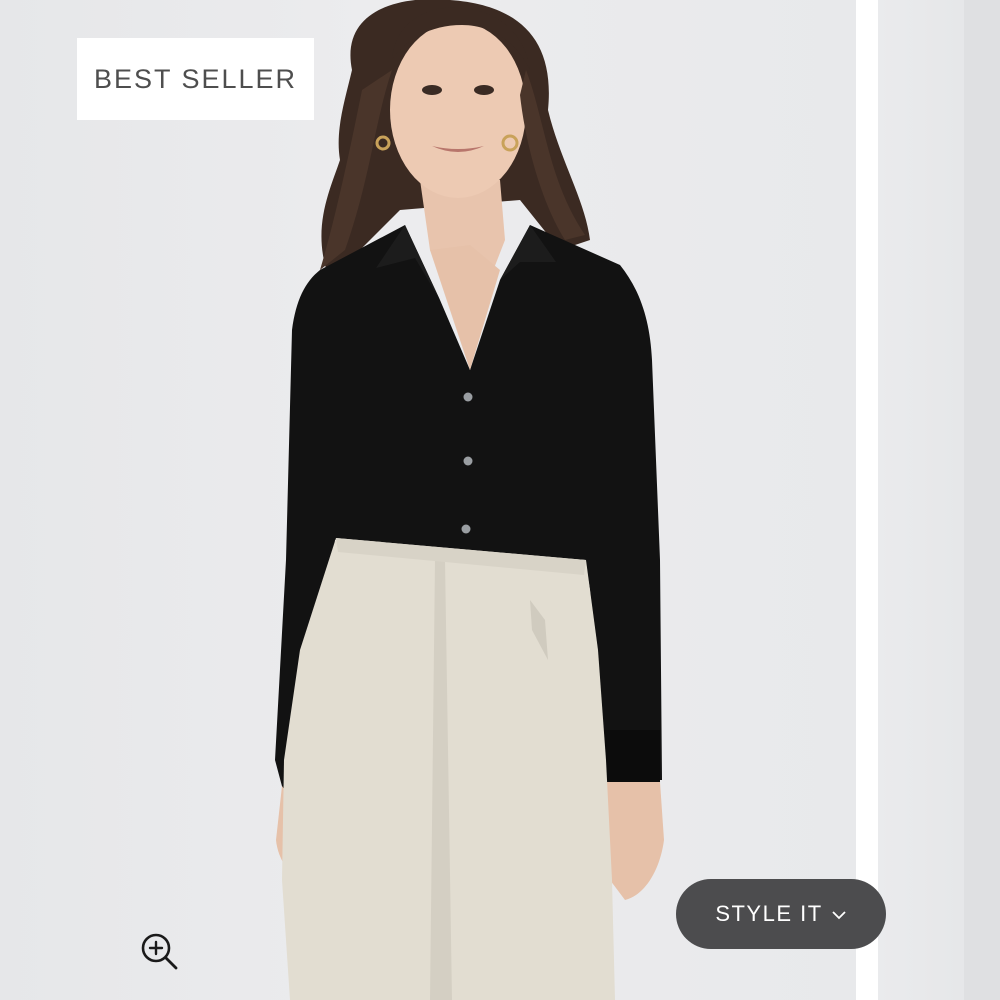 The image size is (1000, 1000). What do you see at coordinates (867, 500) in the screenshot?
I see `gallery-gutter` at bounding box center [867, 500].